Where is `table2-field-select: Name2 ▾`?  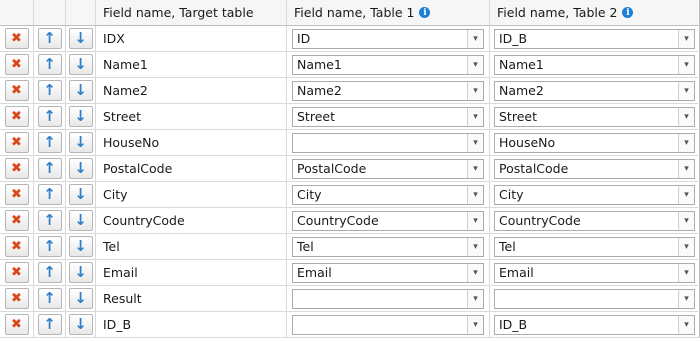
table2-field-select: Name2 ▾ is located at coordinates (594, 90).